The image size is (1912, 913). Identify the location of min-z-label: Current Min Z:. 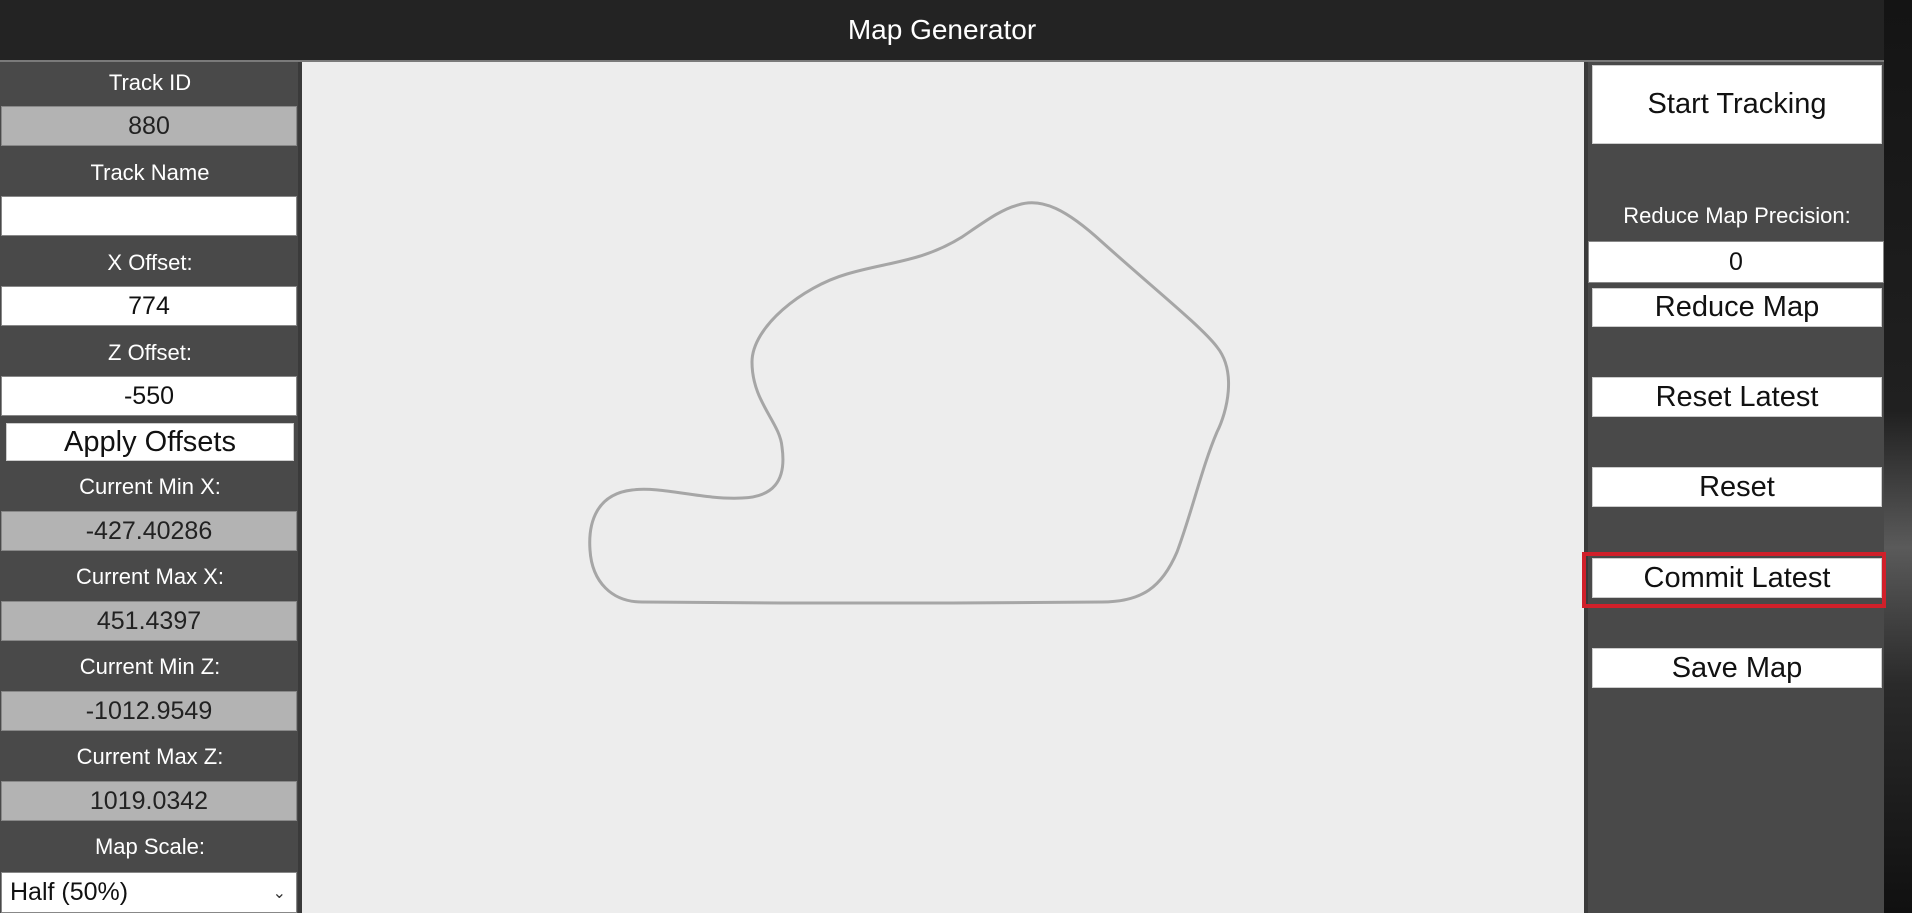
(150, 666).